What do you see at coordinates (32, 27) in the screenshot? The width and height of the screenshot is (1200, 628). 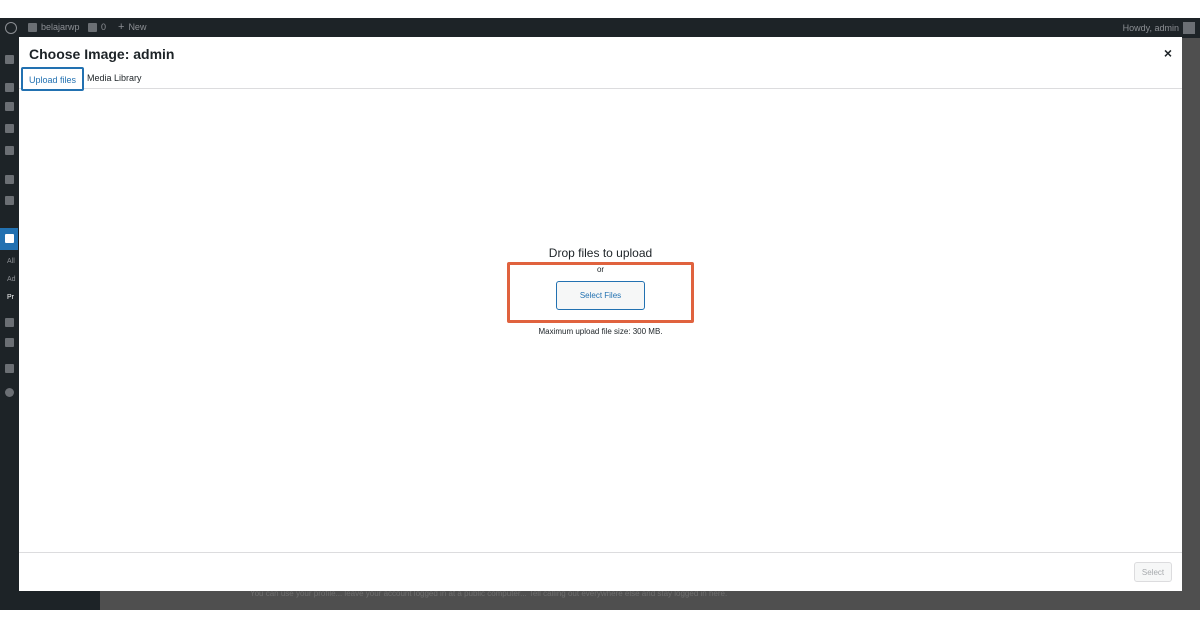 I see `home-icon` at bounding box center [32, 27].